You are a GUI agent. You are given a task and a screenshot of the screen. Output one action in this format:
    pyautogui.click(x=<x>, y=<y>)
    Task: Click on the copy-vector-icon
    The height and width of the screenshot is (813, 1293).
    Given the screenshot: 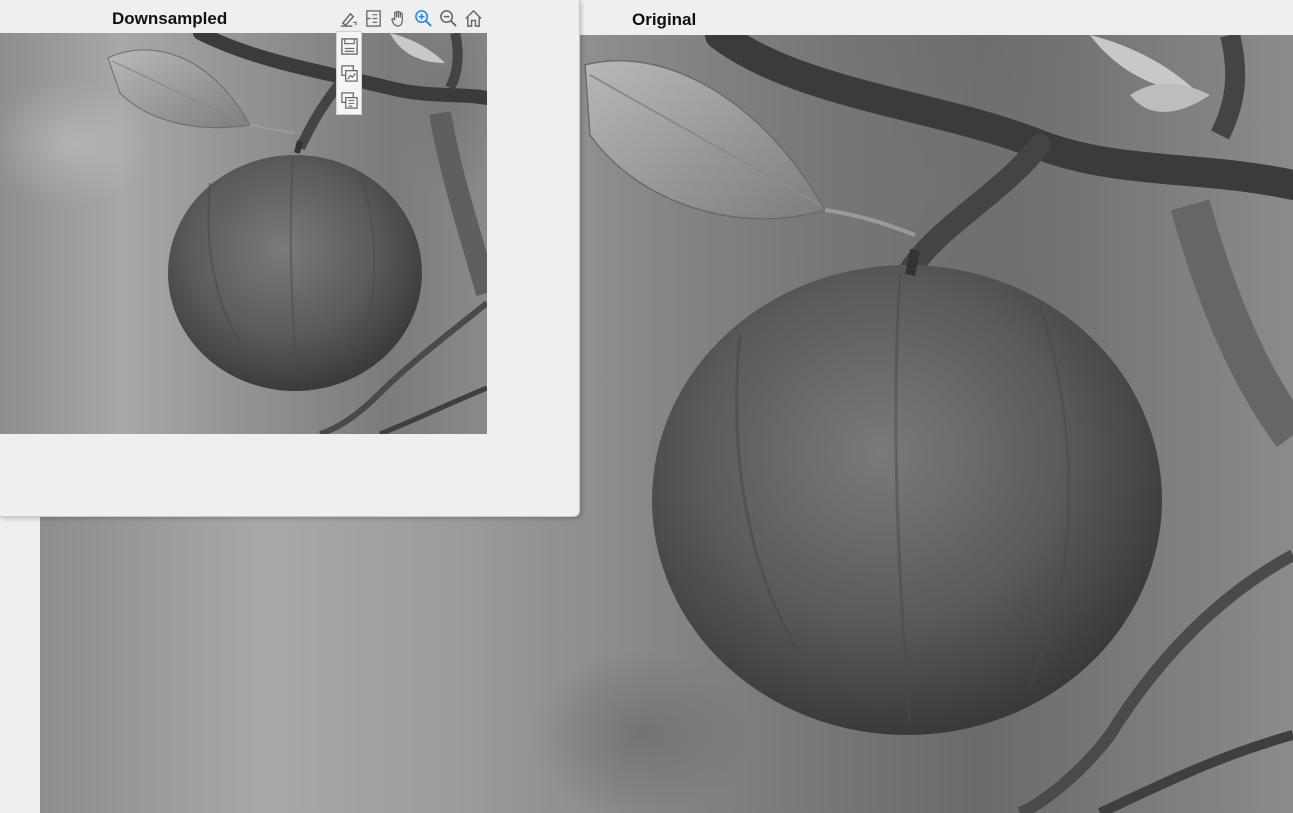 What is the action you would take?
    pyautogui.click(x=349, y=100)
    